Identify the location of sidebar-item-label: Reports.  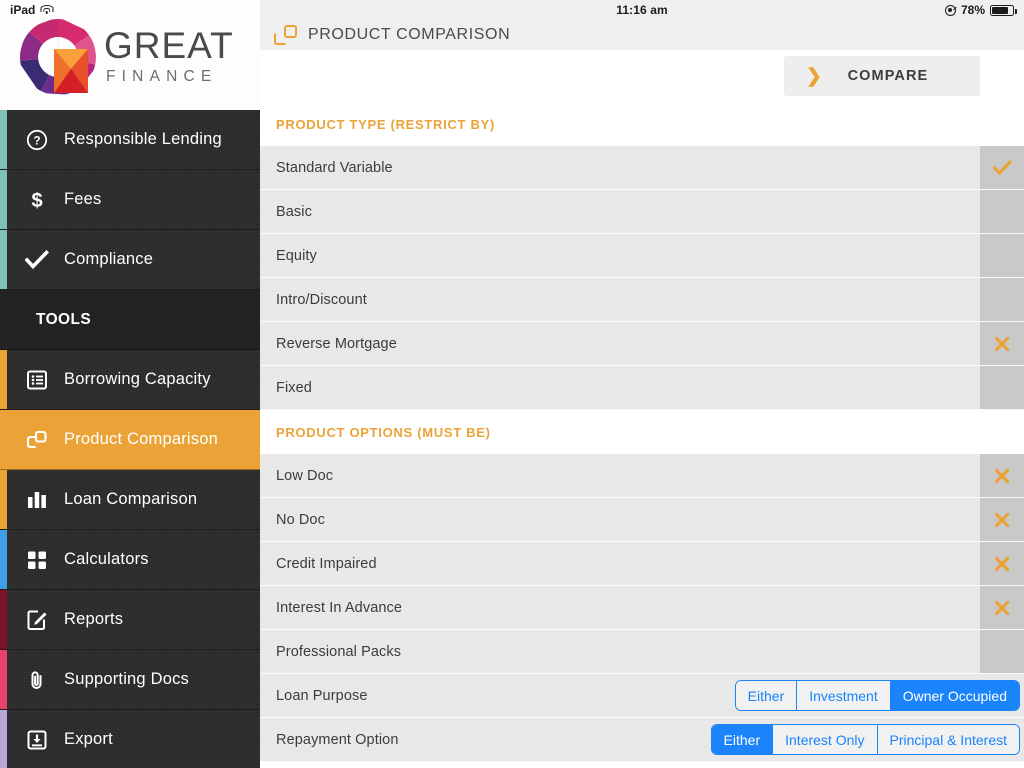
(94, 619).